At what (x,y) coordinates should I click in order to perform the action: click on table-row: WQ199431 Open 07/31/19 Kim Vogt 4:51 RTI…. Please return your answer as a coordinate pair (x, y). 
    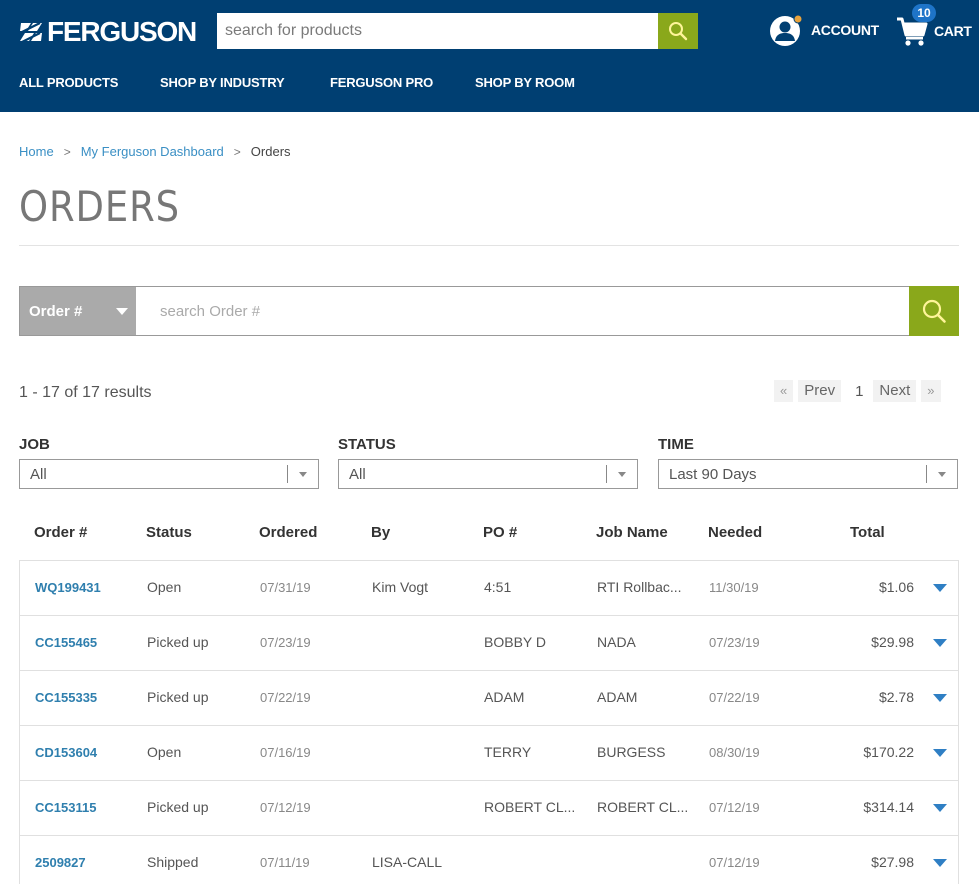
    Looking at the image, I should click on (489, 588).